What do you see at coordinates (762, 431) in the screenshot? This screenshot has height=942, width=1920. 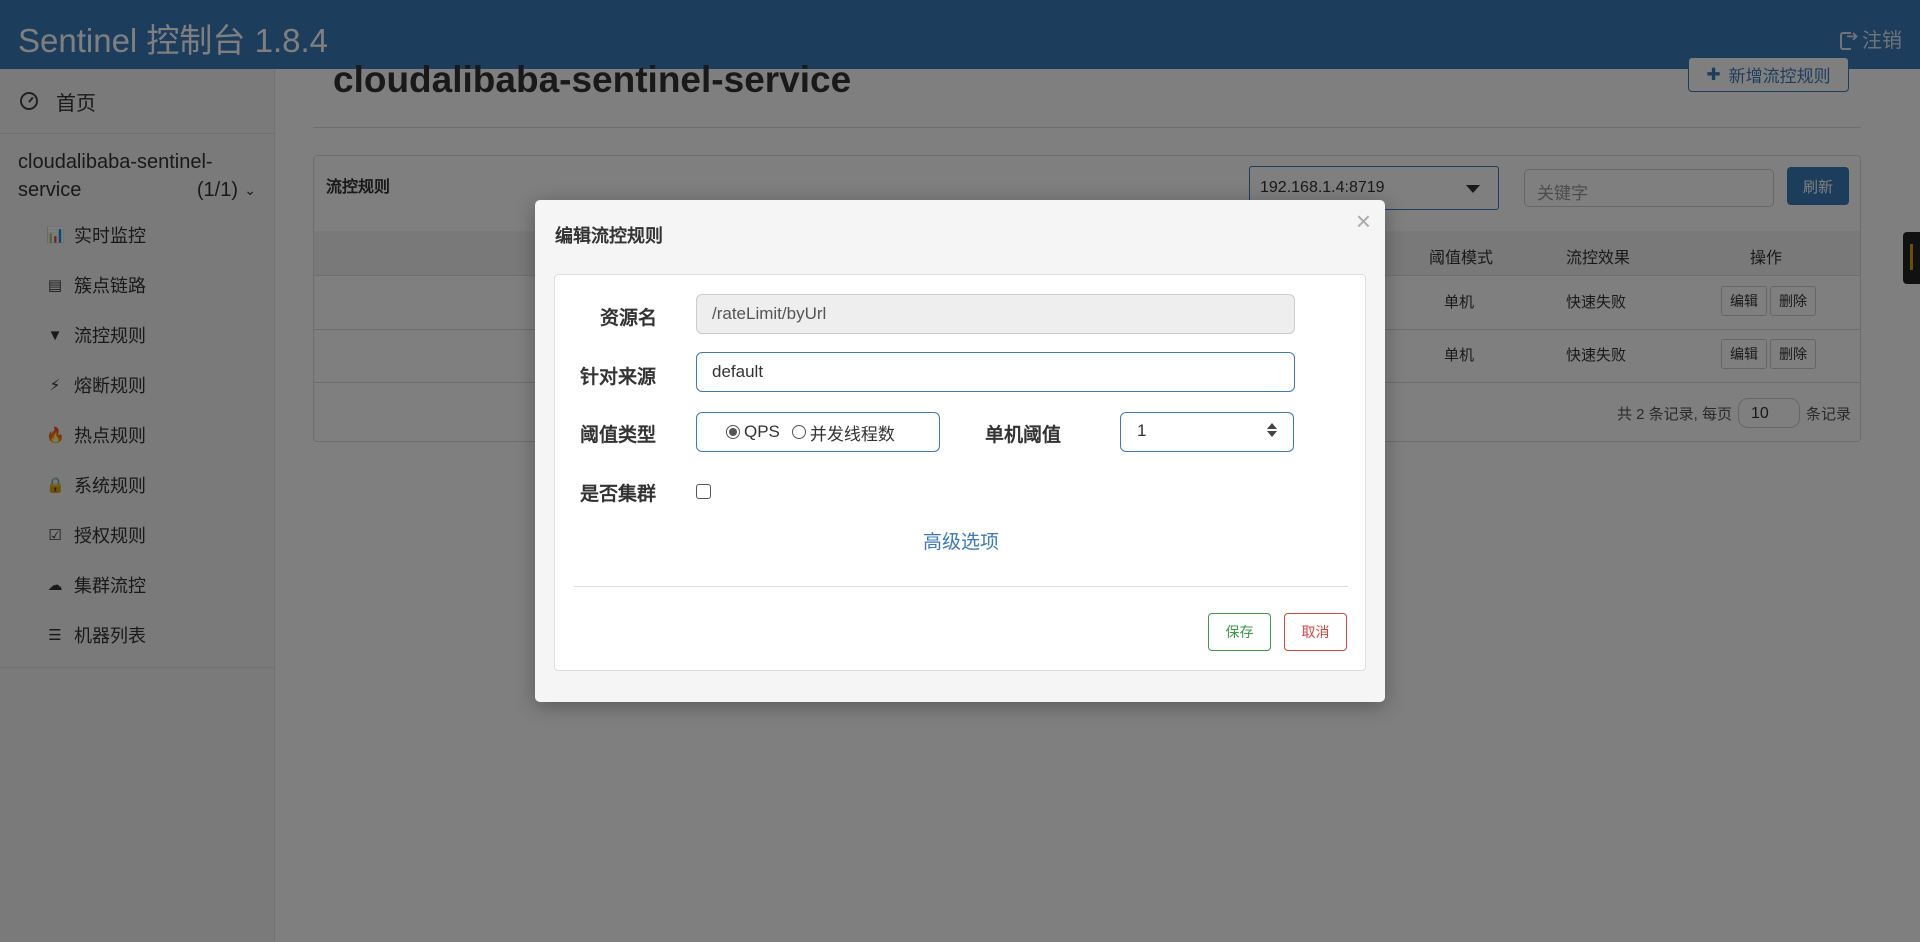 I see `qps-label: QPS` at bounding box center [762, 431].